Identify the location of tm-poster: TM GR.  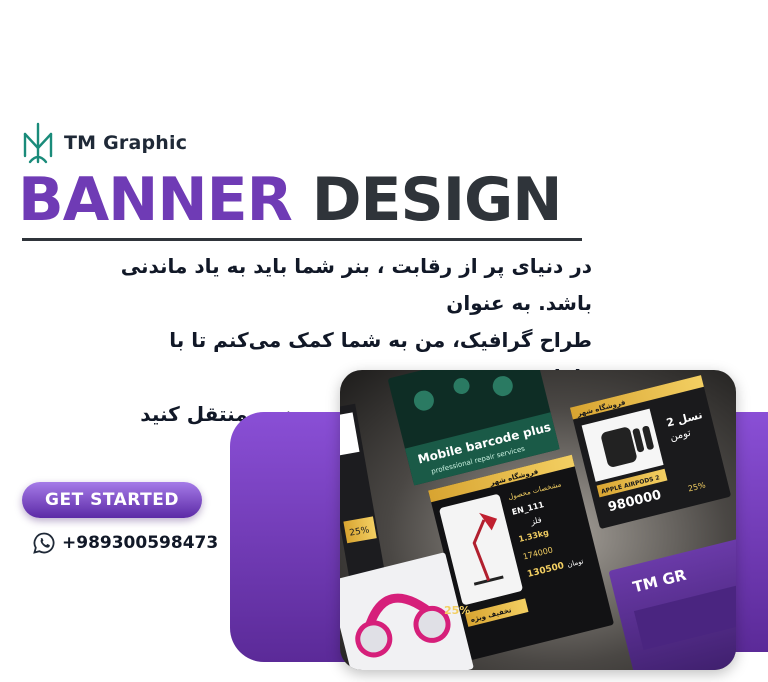
(672, 603).